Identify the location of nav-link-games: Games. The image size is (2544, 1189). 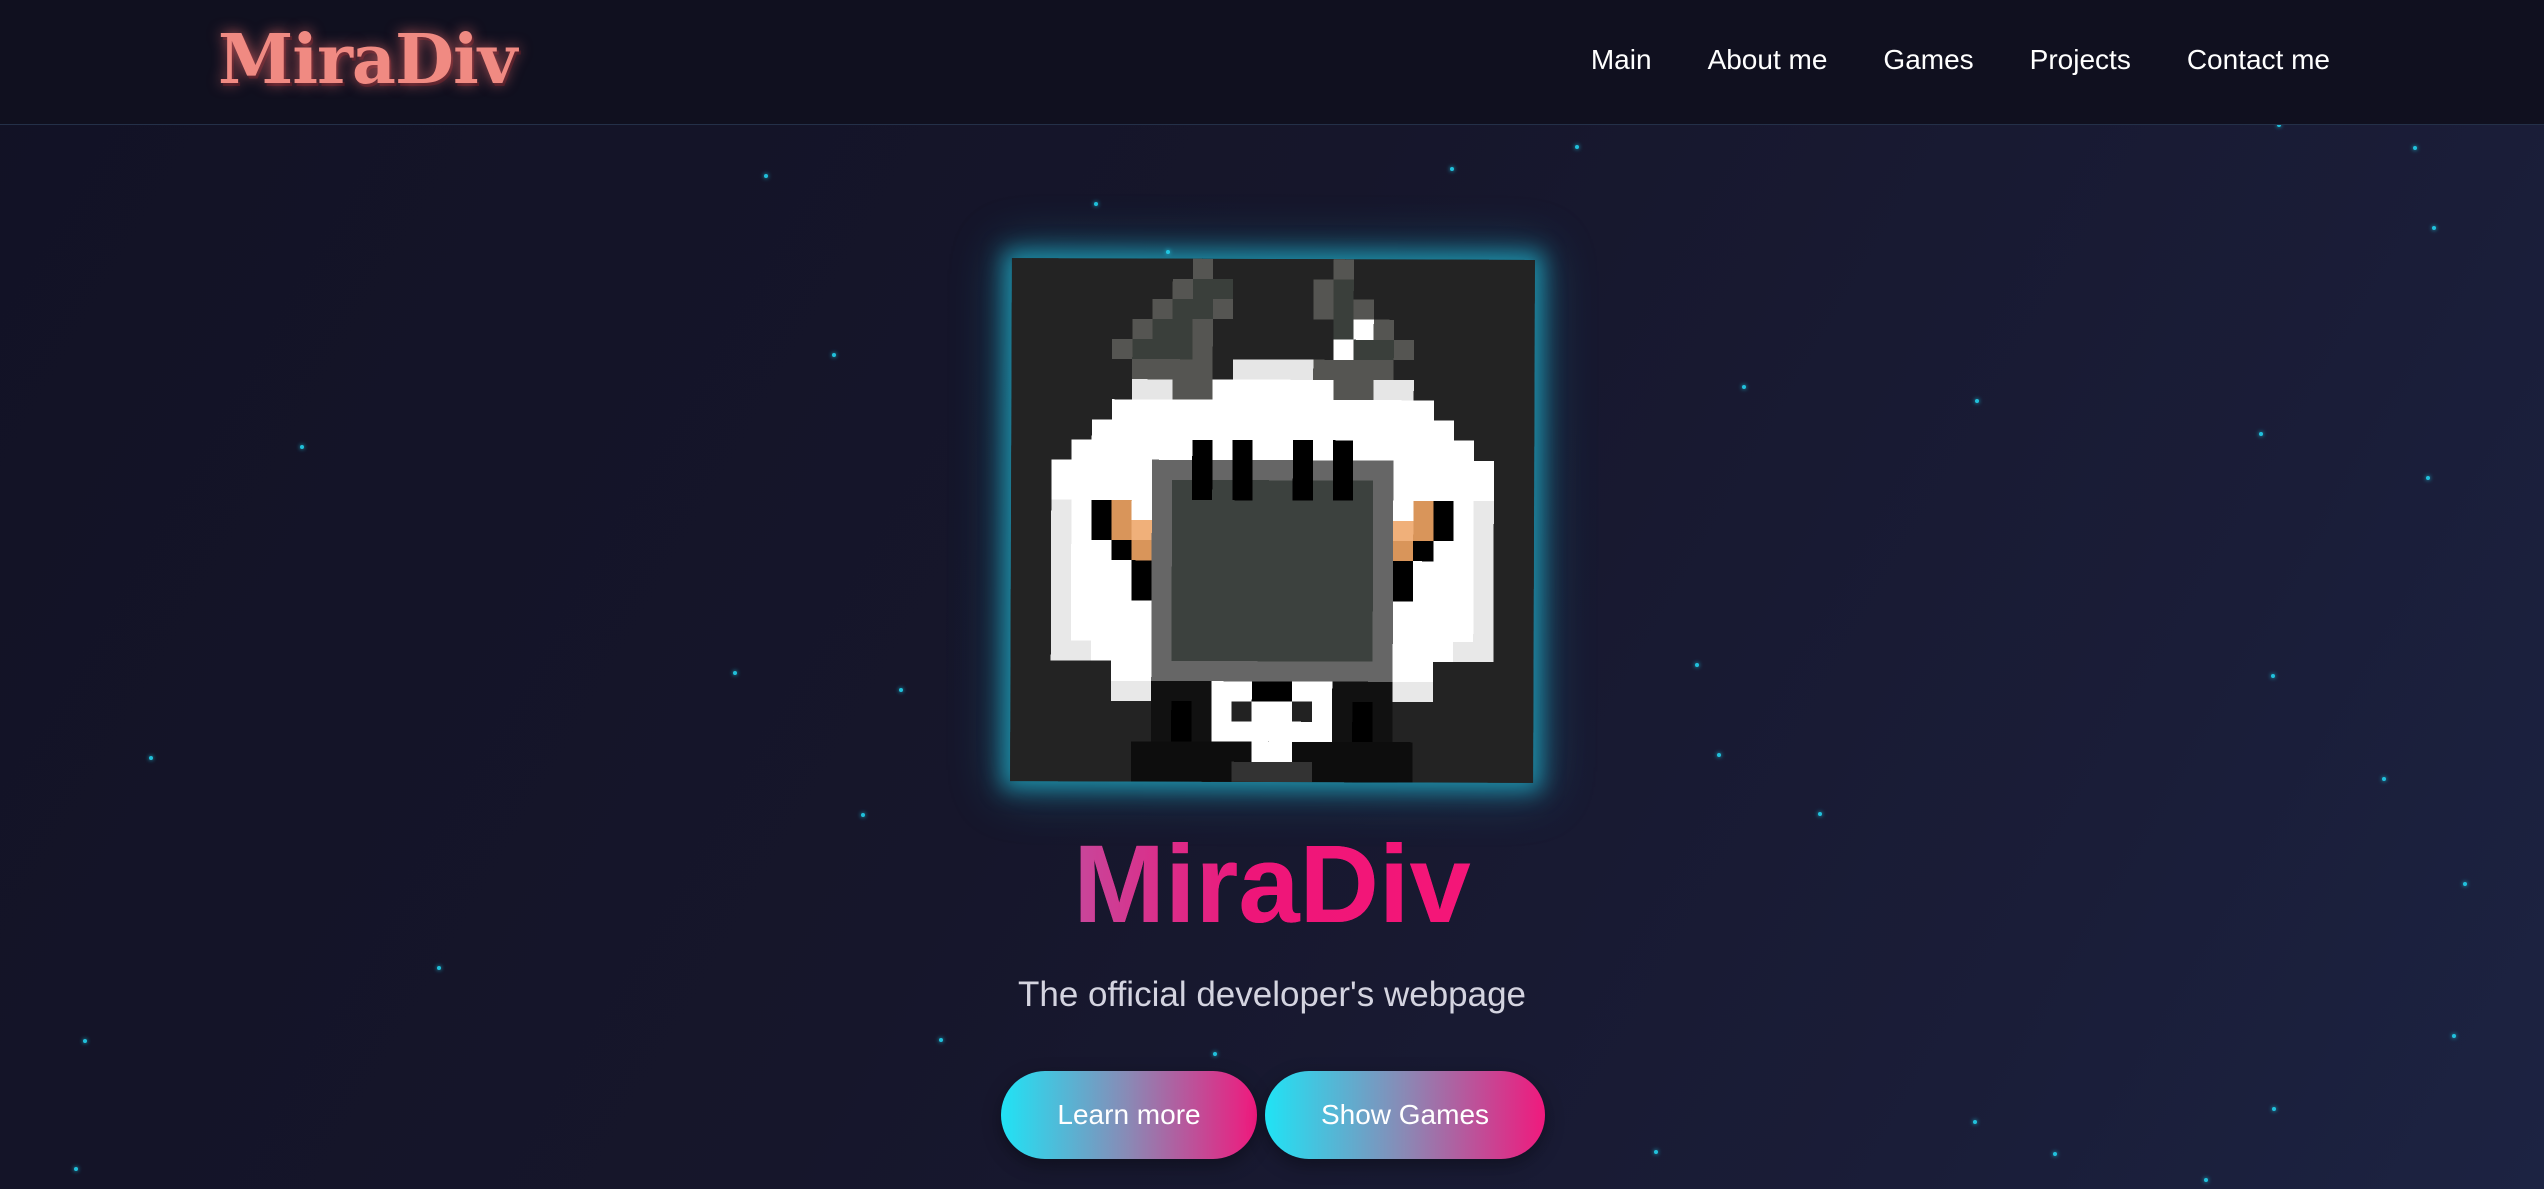
(1928, 60).